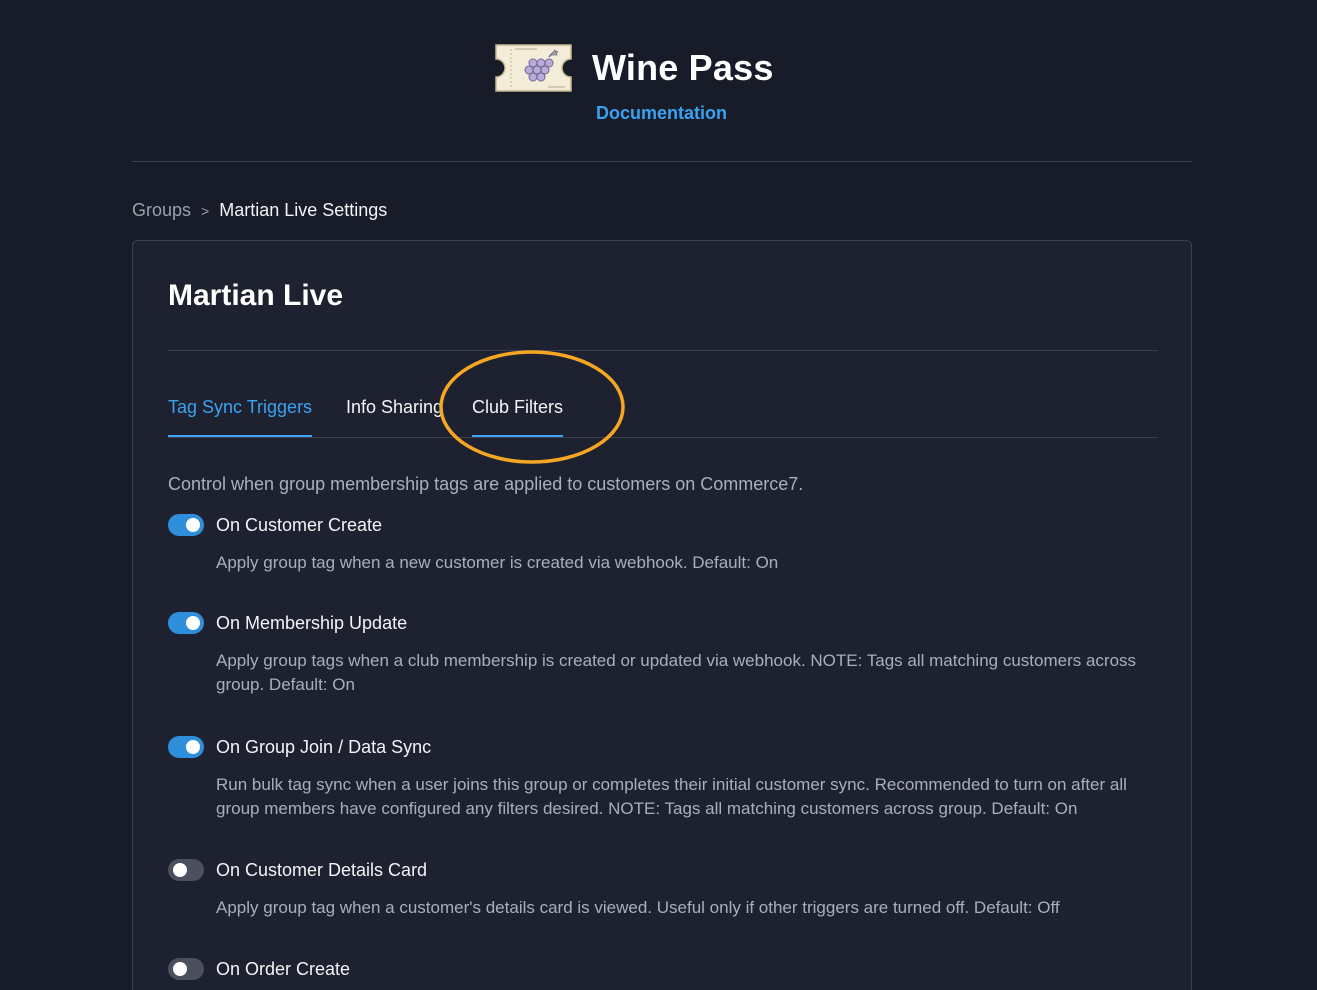 The width and height of the screenshot is (1317, 990). I want to click on setting-label: On Membership Update, so click(312, 622).